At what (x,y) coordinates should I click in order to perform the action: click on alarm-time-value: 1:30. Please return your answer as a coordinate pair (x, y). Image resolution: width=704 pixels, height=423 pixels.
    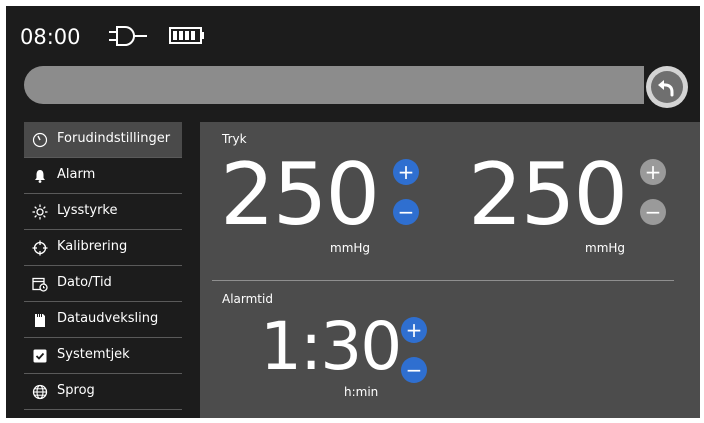
    Looking at the image, I should click on (331, 346).